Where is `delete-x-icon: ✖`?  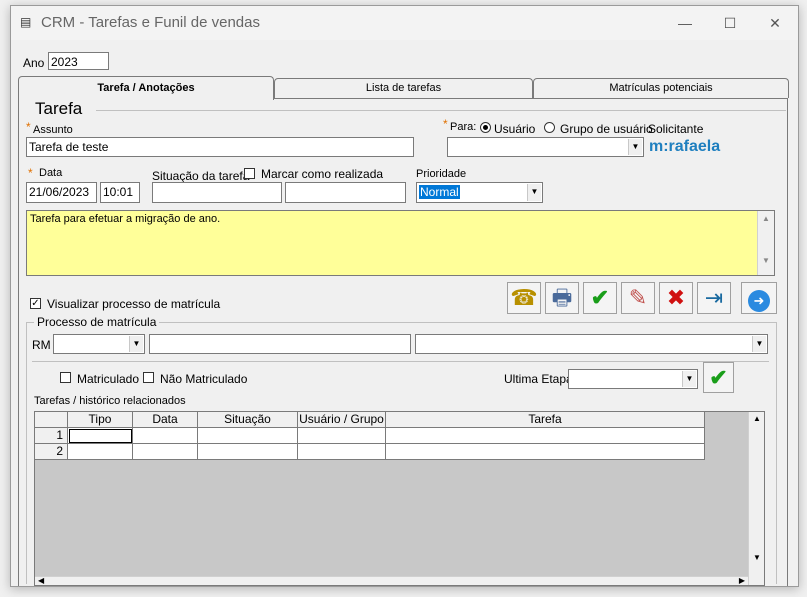 delete-x-icon: ✖ is located at coordinates (676, 297).